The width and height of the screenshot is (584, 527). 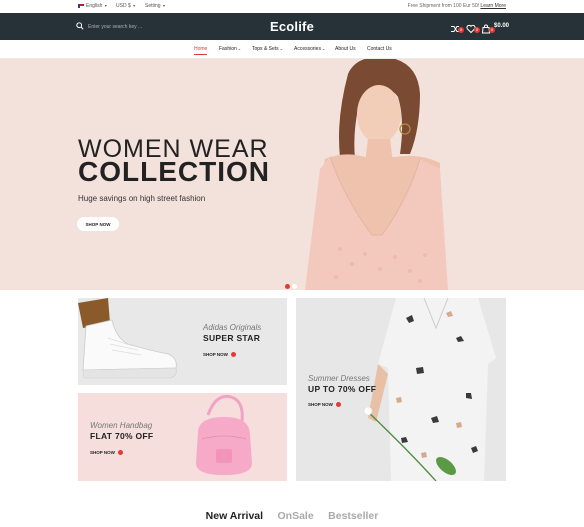 What do you see at coordinates (232, 338) in the screenshot?
I see `banner-adidas-title: SUPER STAR` at bounding box center [232, 338].